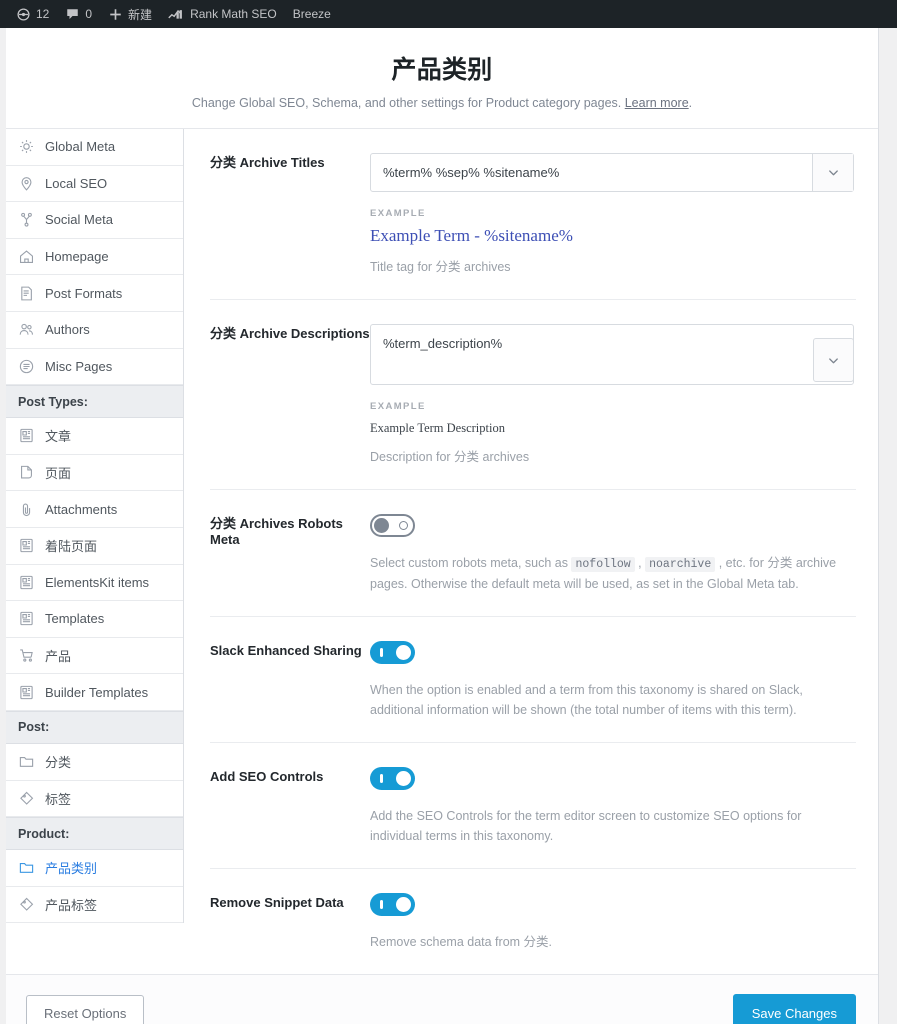  I want to click on sidebar-item-builder-templates: Builder Templates, so click(94, 692).